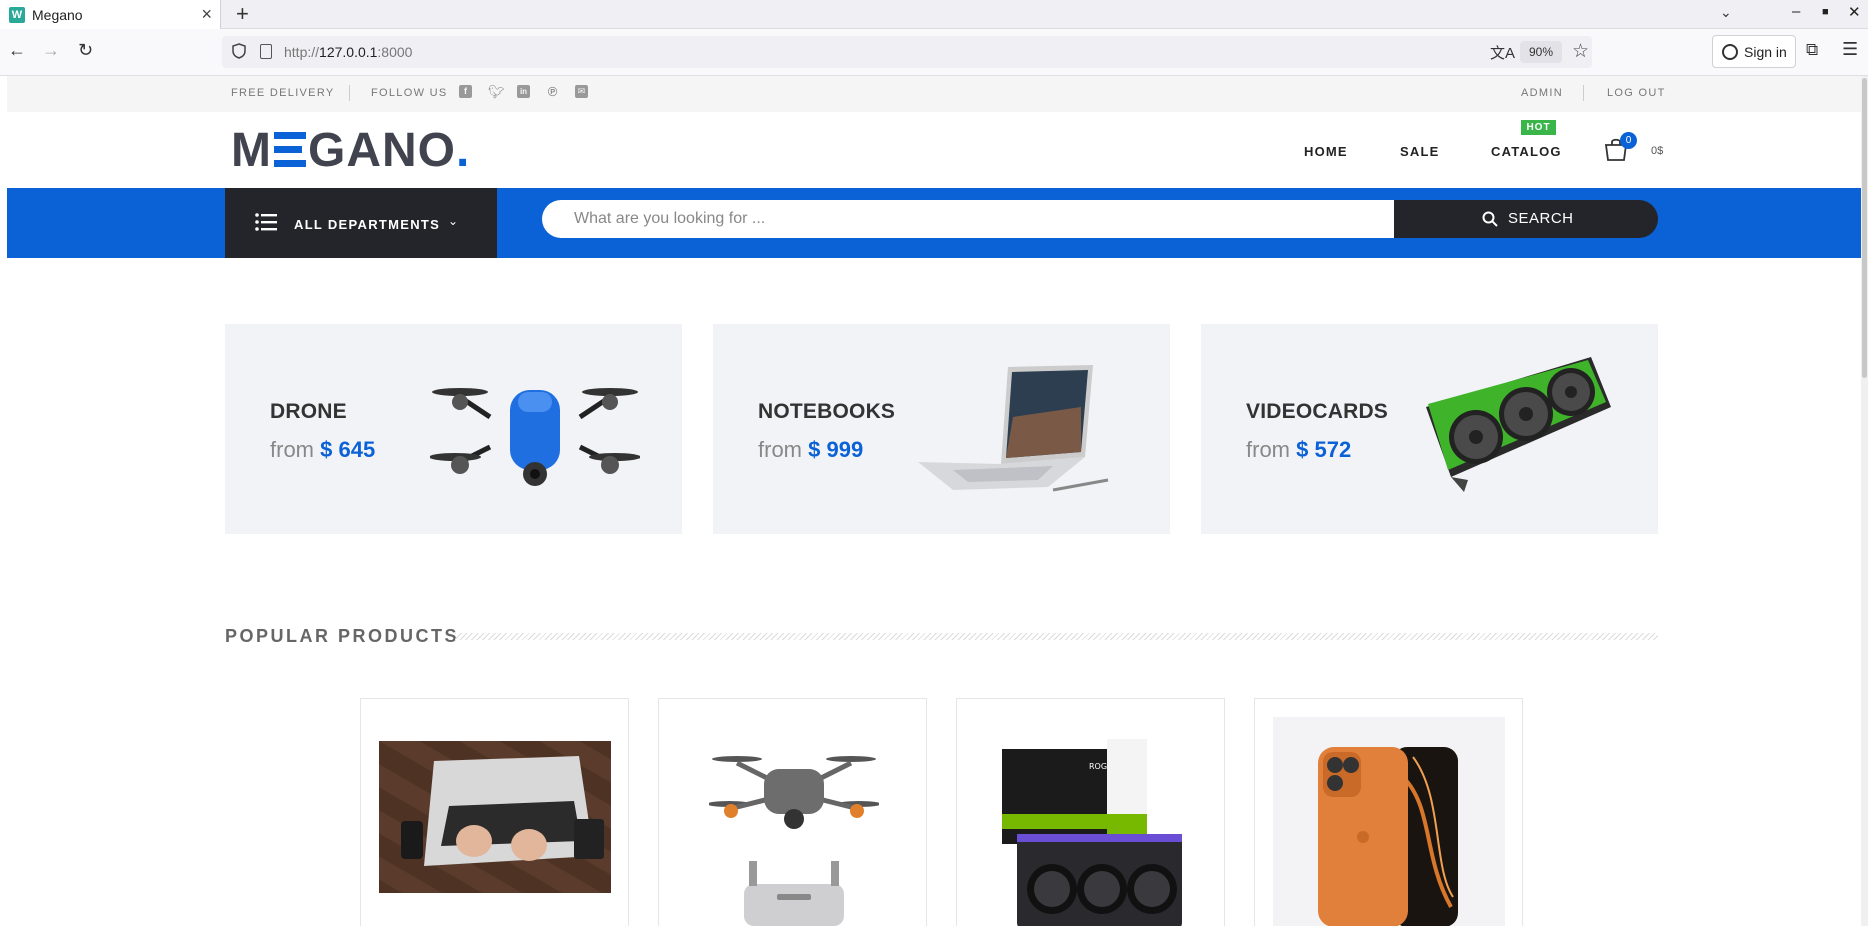 This screenshot has width=1868, height=926. Describe the element at coordinates (283, 93) in the screenshot. I see `free-delivery-text: FREE DELIVERY` at that location.